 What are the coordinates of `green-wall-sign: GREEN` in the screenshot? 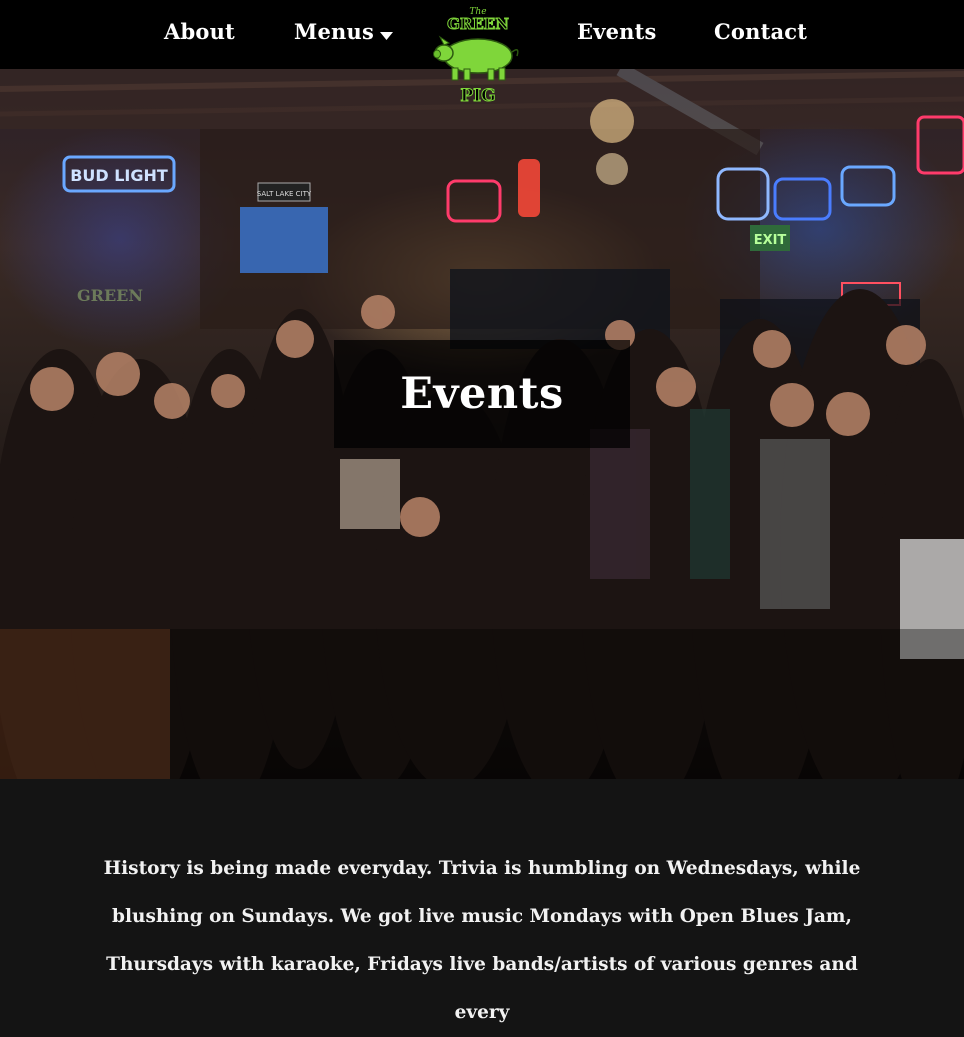 It's located at (110, 295).